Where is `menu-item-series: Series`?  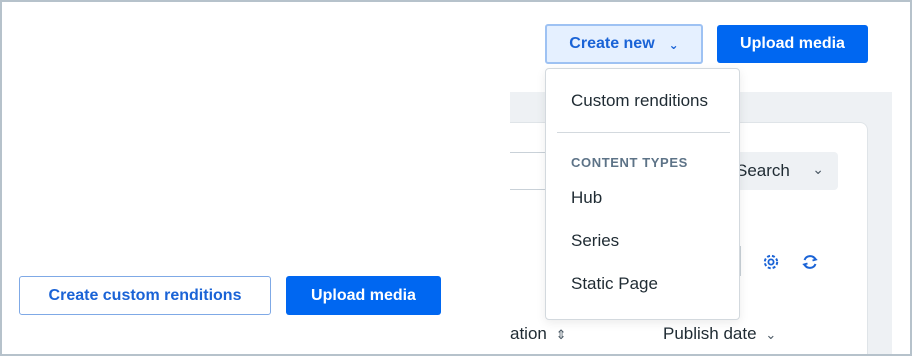 menu-item-series: Series is located at coordinates (595, 241).